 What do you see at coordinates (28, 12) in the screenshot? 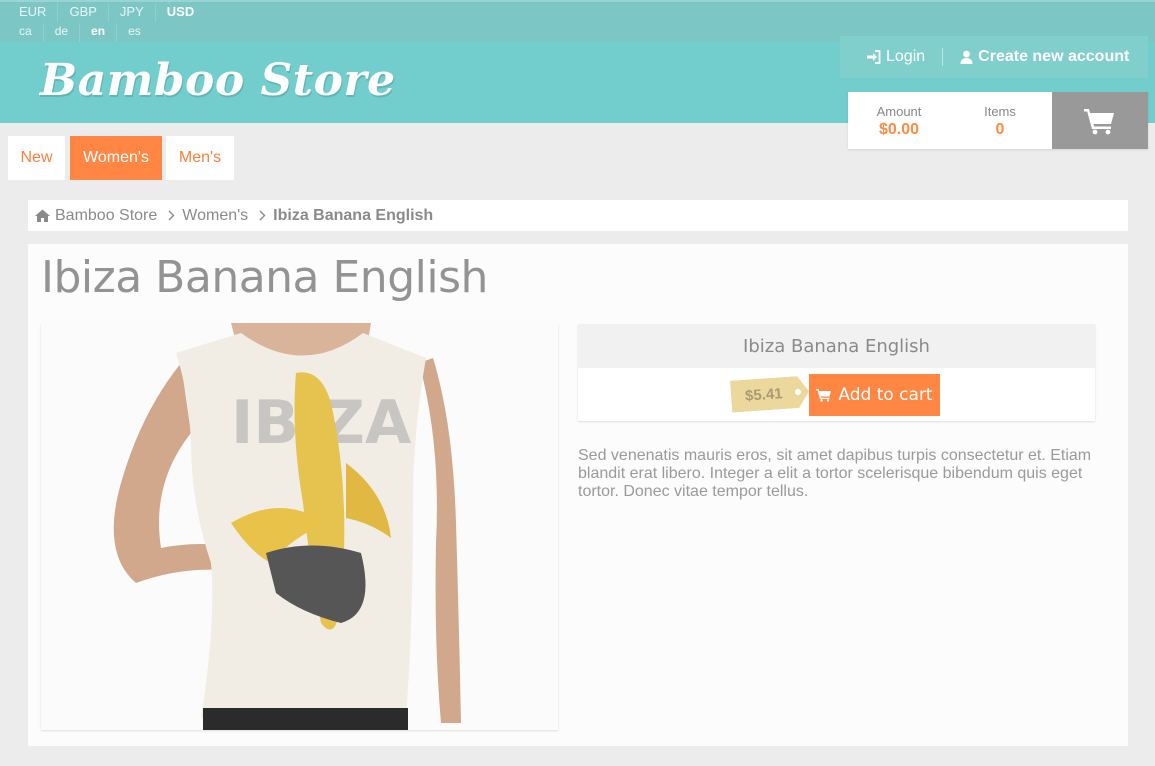
I see `currency-eur: EUR` at bounding box center [28, 12].